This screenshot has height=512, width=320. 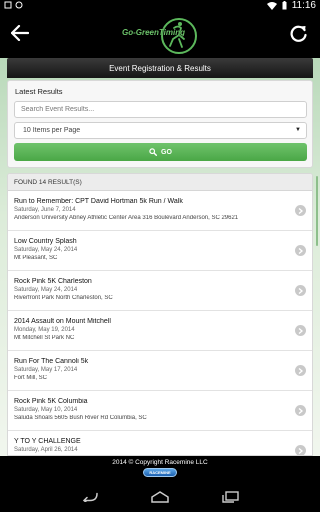 What do you see at coordinates (153, 32) in the screenshot?
I see `logo-text: Go-GreenTiming` at bounding box center [153, 32].